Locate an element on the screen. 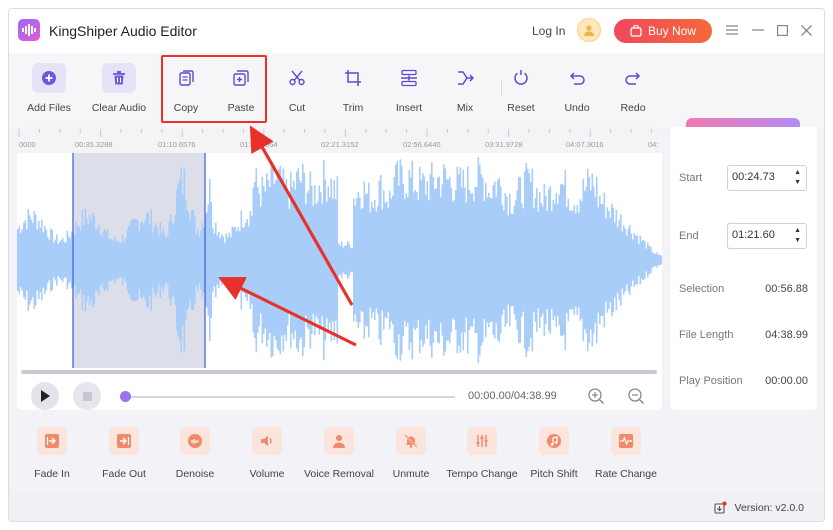  pitch-shift-button: Pitch Shift is located at coordinates (554, 453).